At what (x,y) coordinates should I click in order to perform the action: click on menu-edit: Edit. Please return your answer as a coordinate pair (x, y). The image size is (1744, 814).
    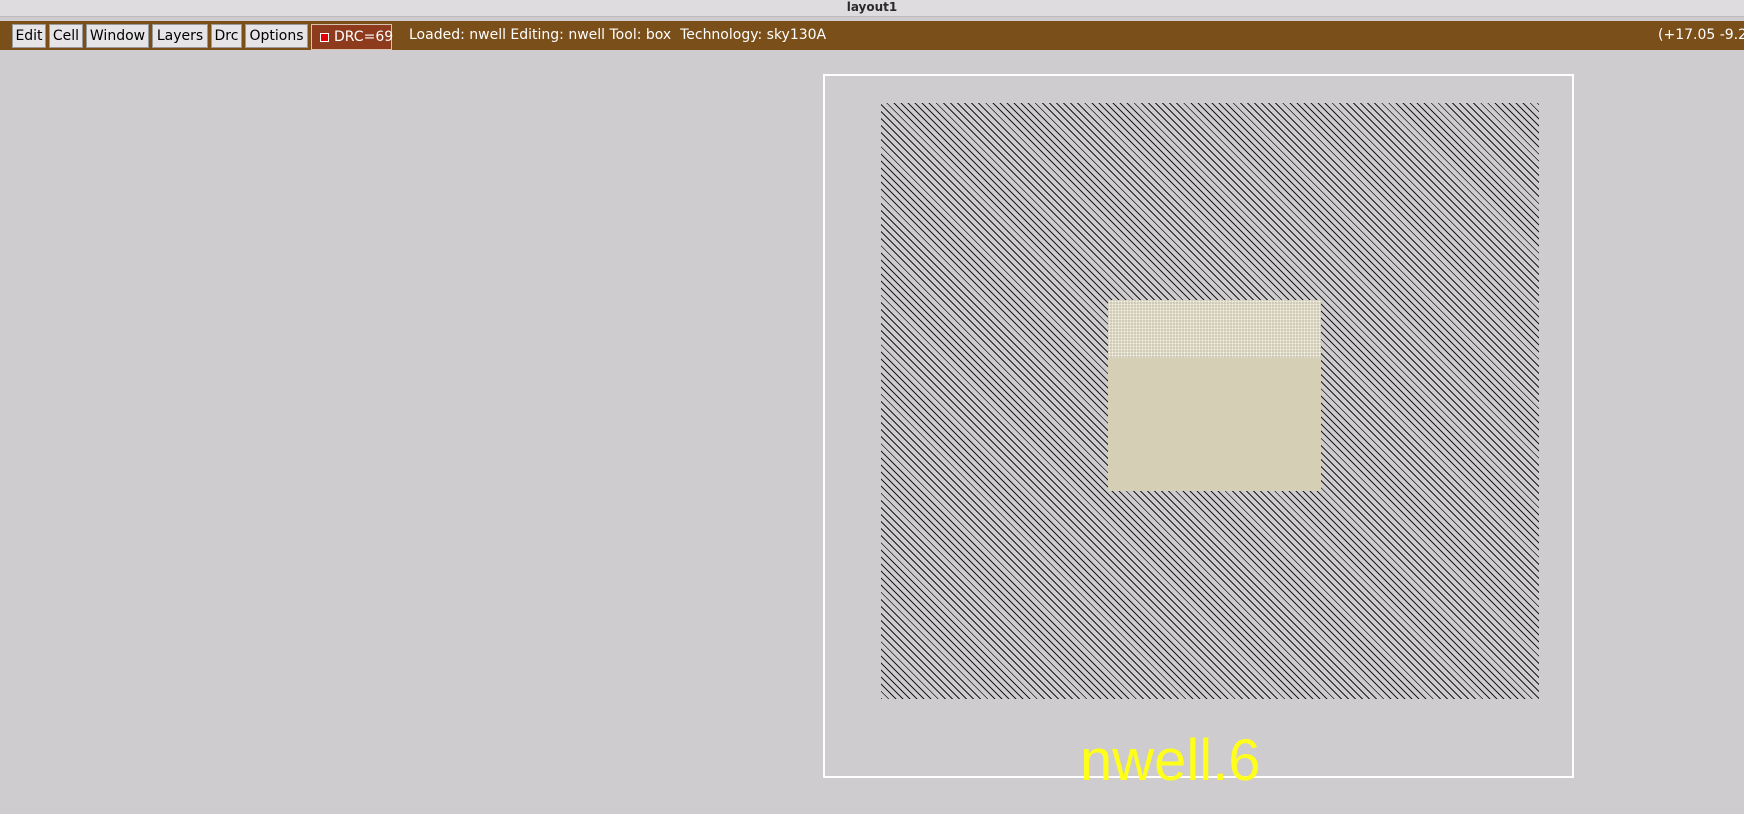
    Looking at the image, I should click on (29, 36).